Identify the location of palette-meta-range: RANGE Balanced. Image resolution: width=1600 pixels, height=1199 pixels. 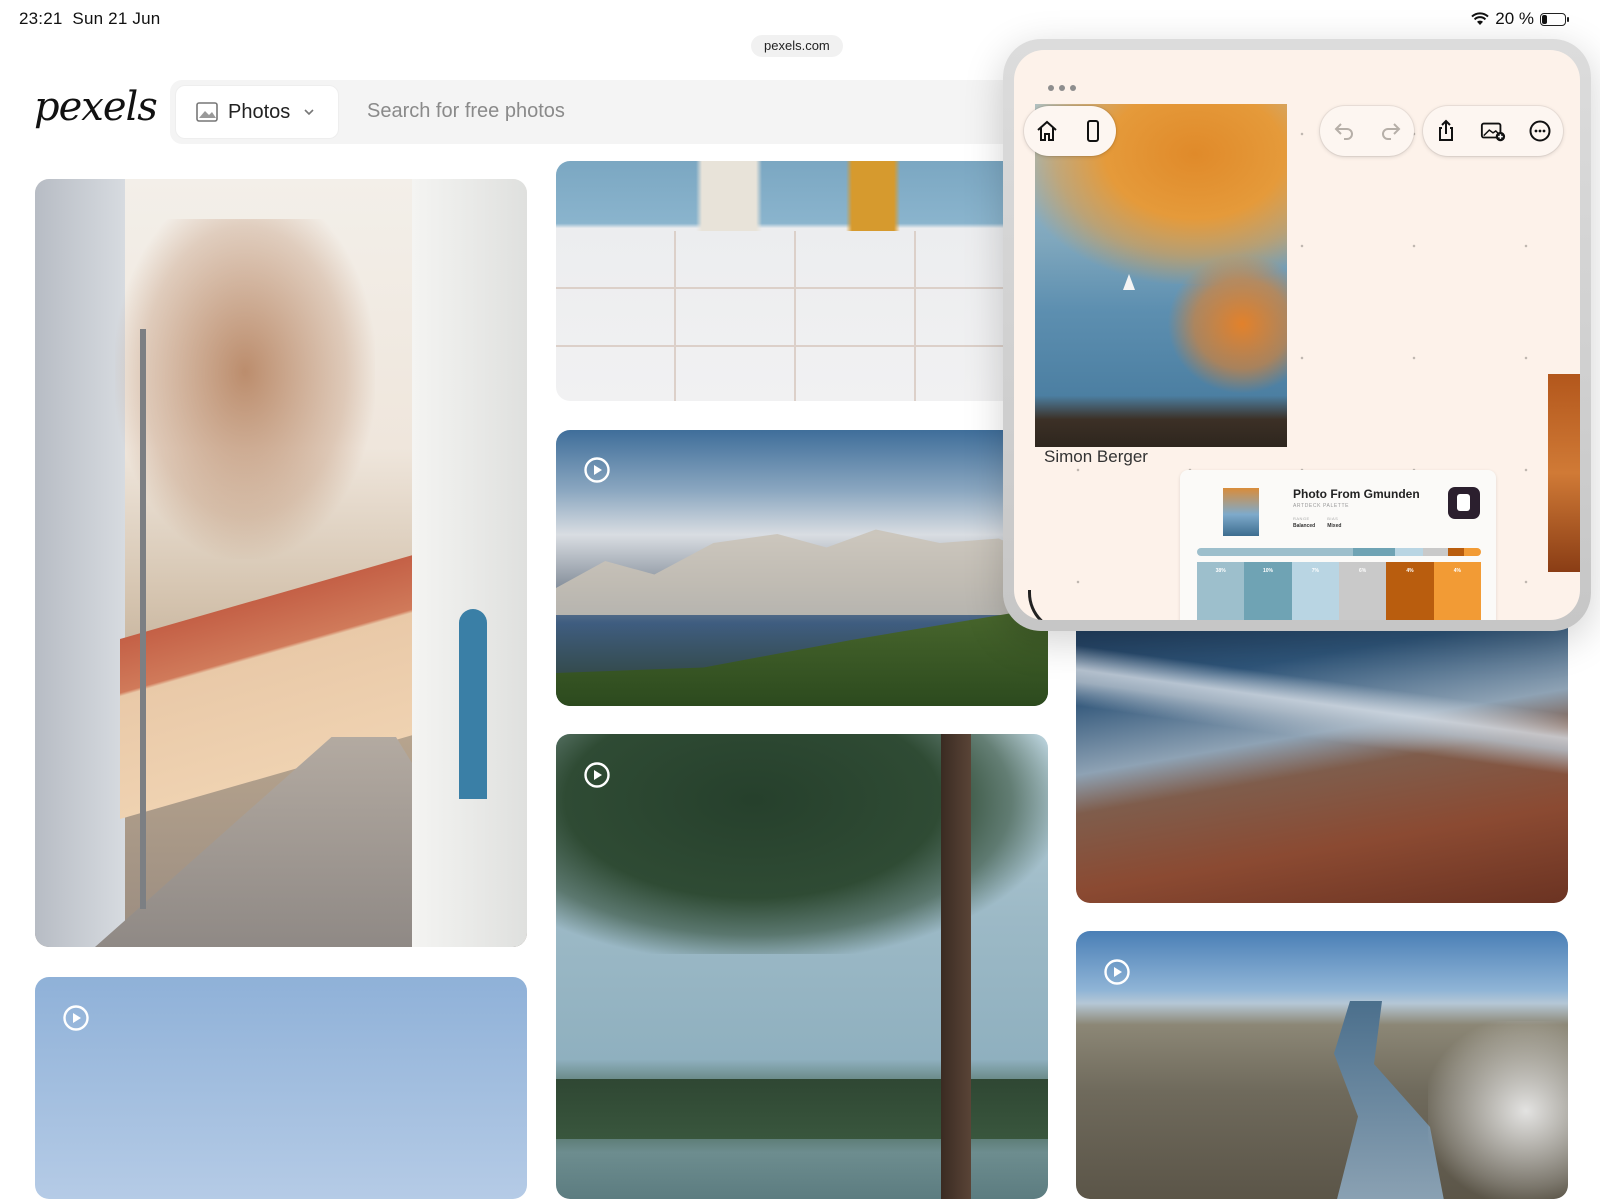
(1304, 522).